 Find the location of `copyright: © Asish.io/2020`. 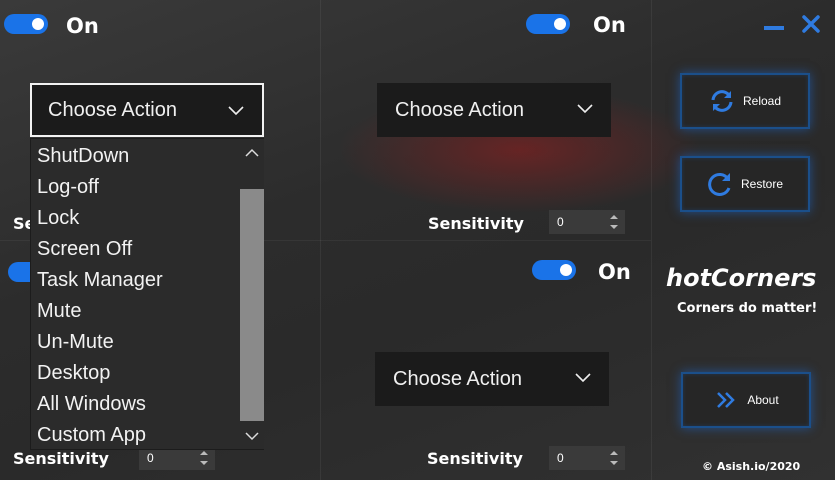

copyright: © Asish.io/2020 is located at coordinates (751, 466).